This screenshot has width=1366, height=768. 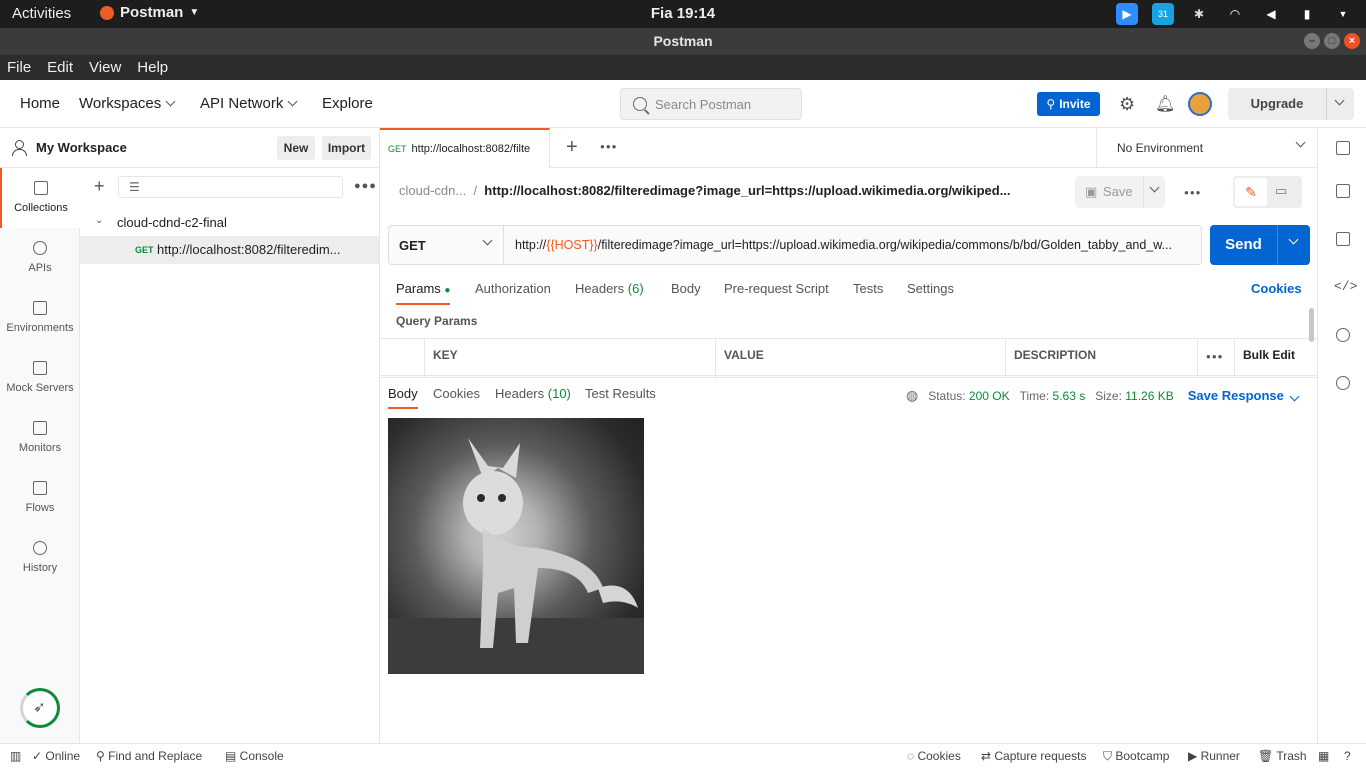 What do you see at coordinates (572, 147) in the screenshot?
I see `new-tab-plus-icon: +` at bounding box center [572, 147].